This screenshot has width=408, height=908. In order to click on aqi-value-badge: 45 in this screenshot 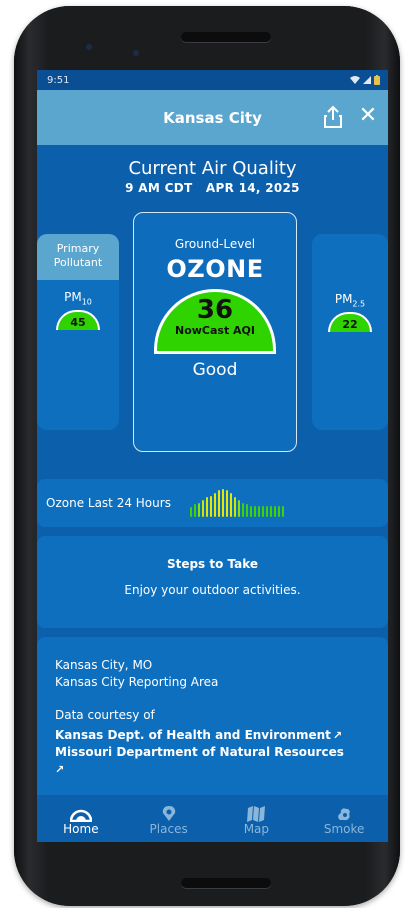, I will do `click(78, 320)`.